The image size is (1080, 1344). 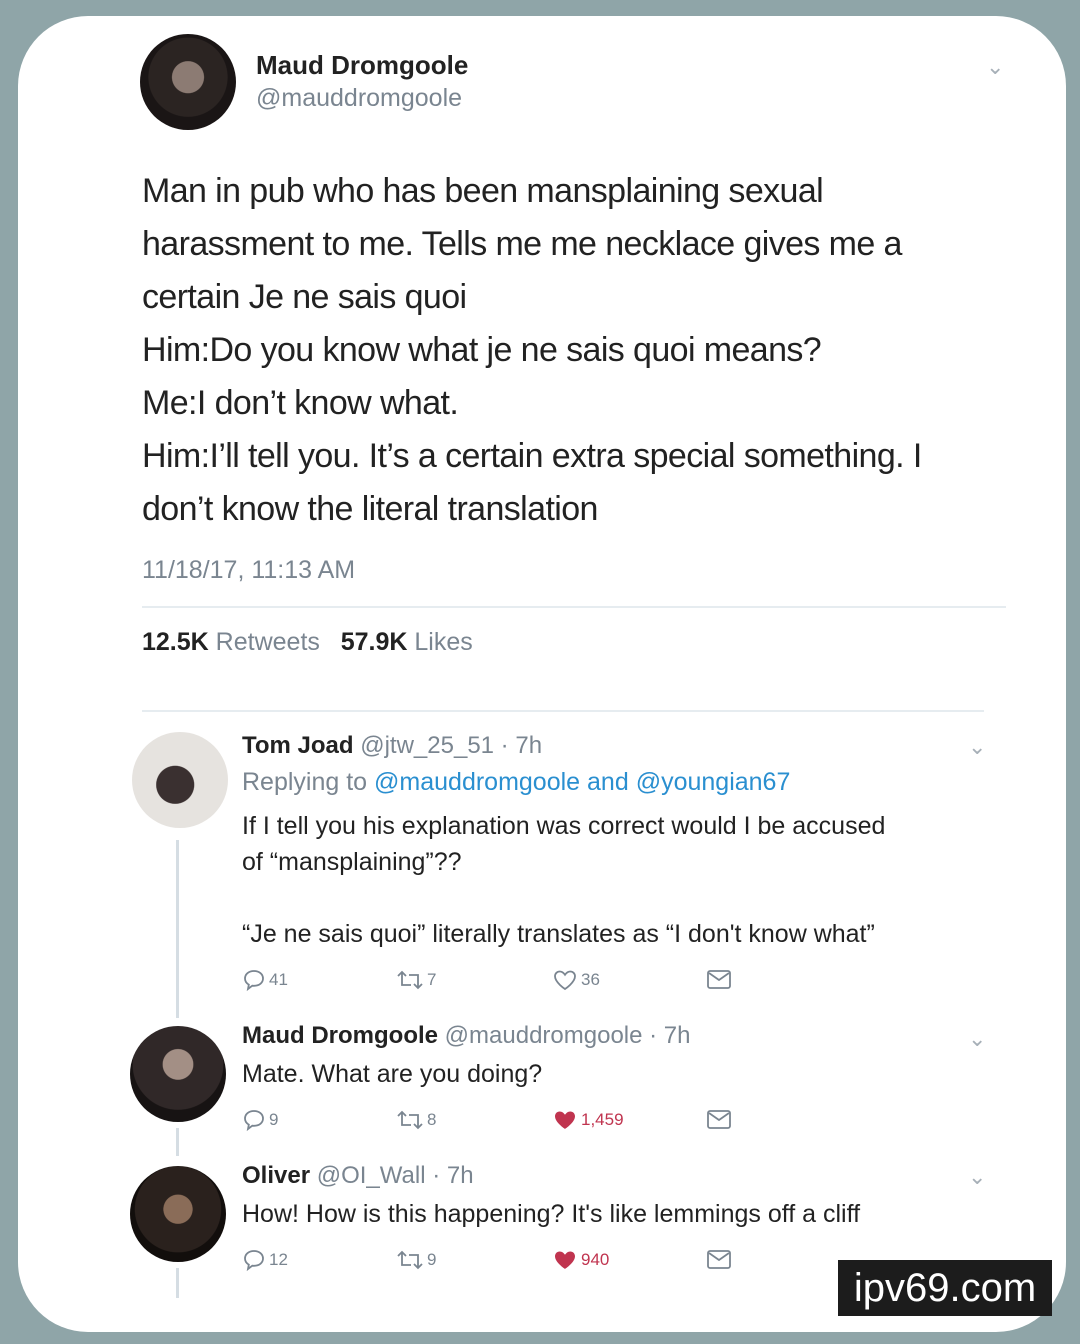 I want to click on like-count: 1,459, so click(x=602, y=1119).